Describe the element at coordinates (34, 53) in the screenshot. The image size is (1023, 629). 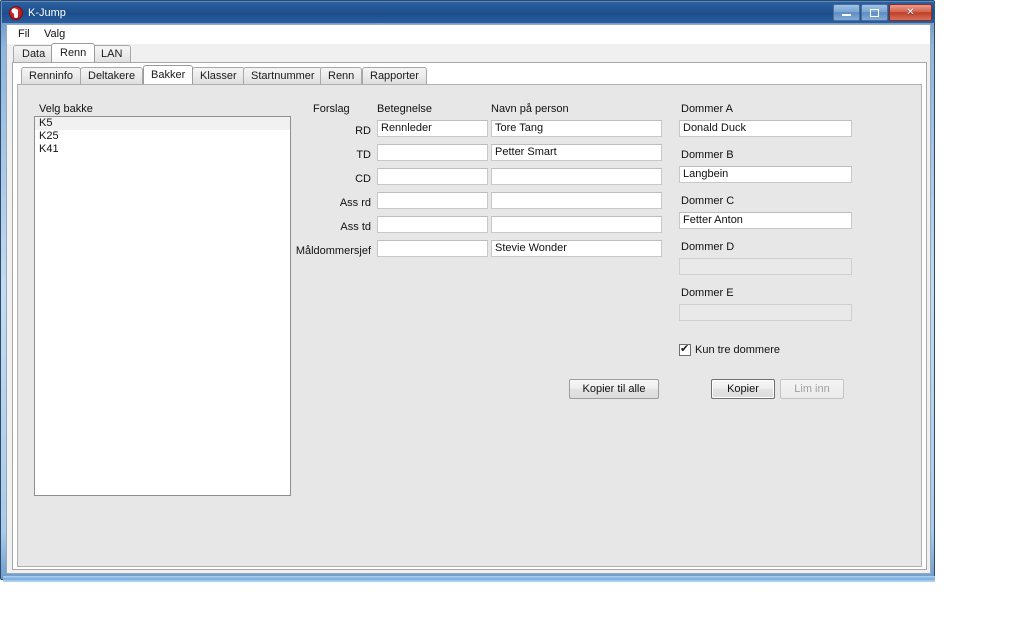
I see `tab-data: Data` at that location.